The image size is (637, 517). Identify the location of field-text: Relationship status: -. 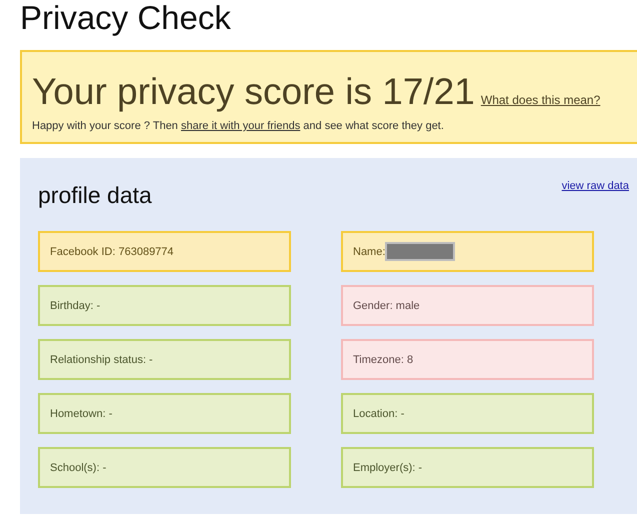
(101, 360).